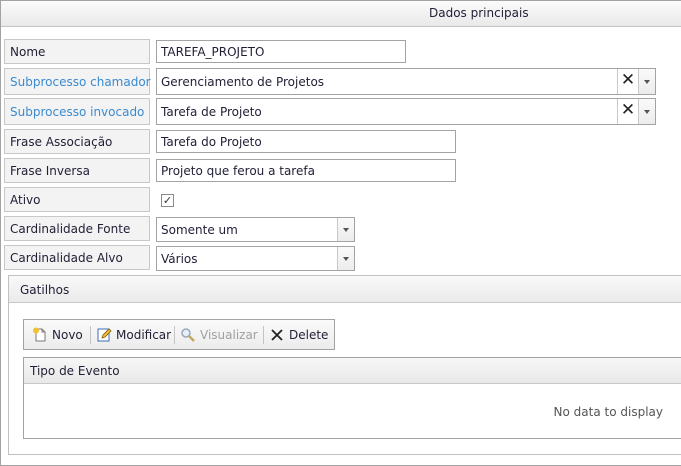 The height and width of the screenshot is (466, 681). What do you see at coordinates (167, 200) in the screenshot?
I see `ativo-checkbox: ✓` at bounding box center [167, 200].